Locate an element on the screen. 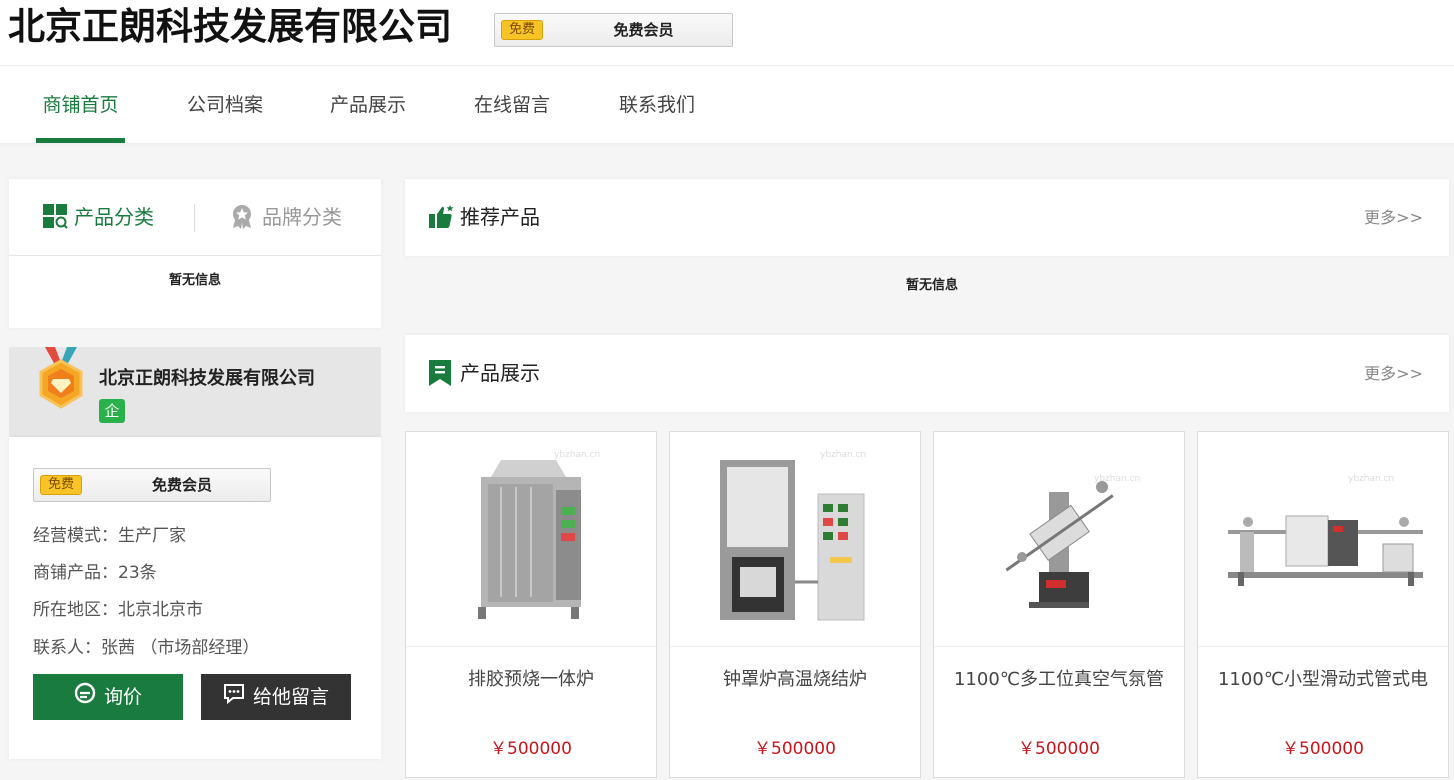 This screenshot has width=1454, height=780. tab-divider is located at coordinates (194, 218).